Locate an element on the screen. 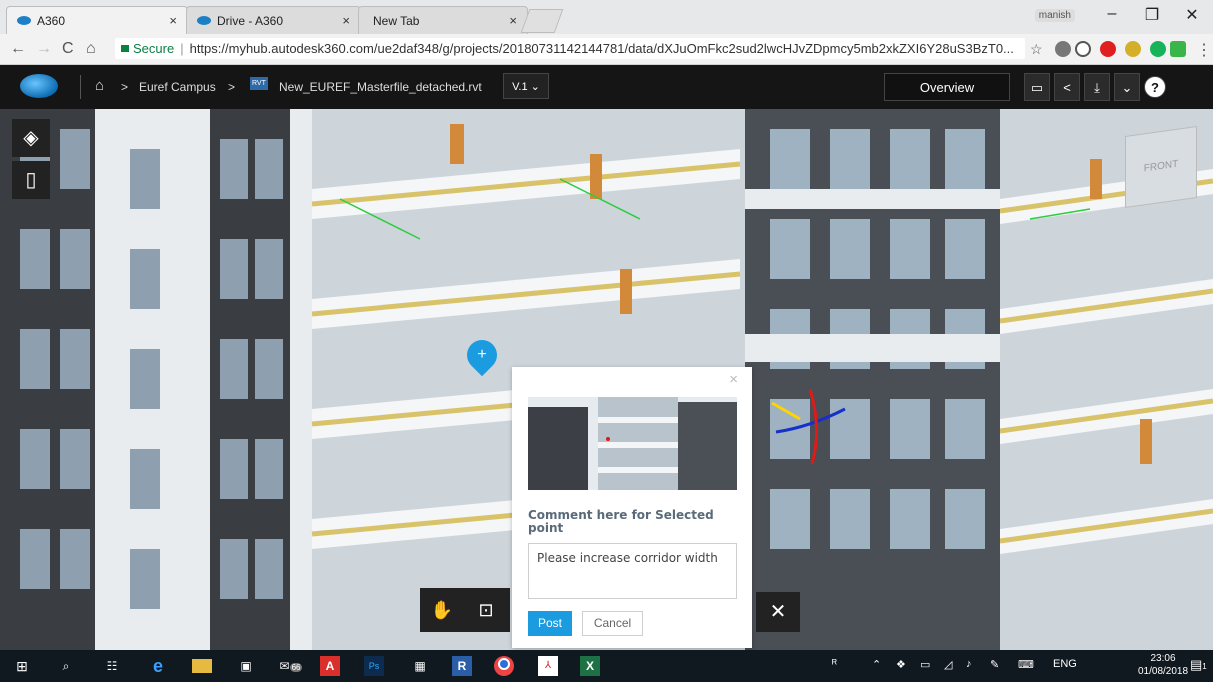 Image resolution: width=1213 pixels, height=682 pixels. volume-icon: ♪ is located at coordinates (969, 664).